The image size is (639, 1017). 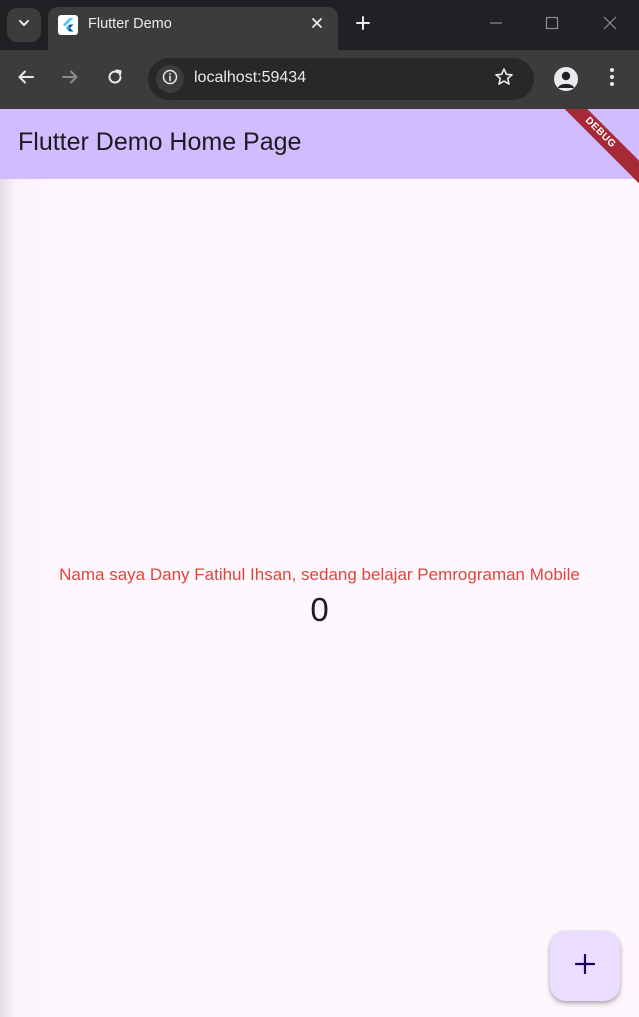 I want to click on bookmark-button, so click(x=504, y=79).